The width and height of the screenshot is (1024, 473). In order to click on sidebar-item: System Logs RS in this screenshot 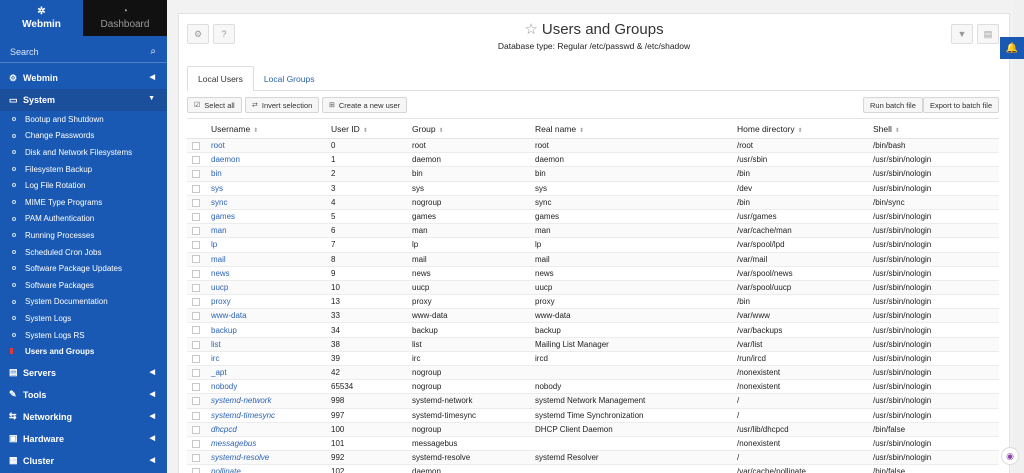, I will do `click(83, 335)`.